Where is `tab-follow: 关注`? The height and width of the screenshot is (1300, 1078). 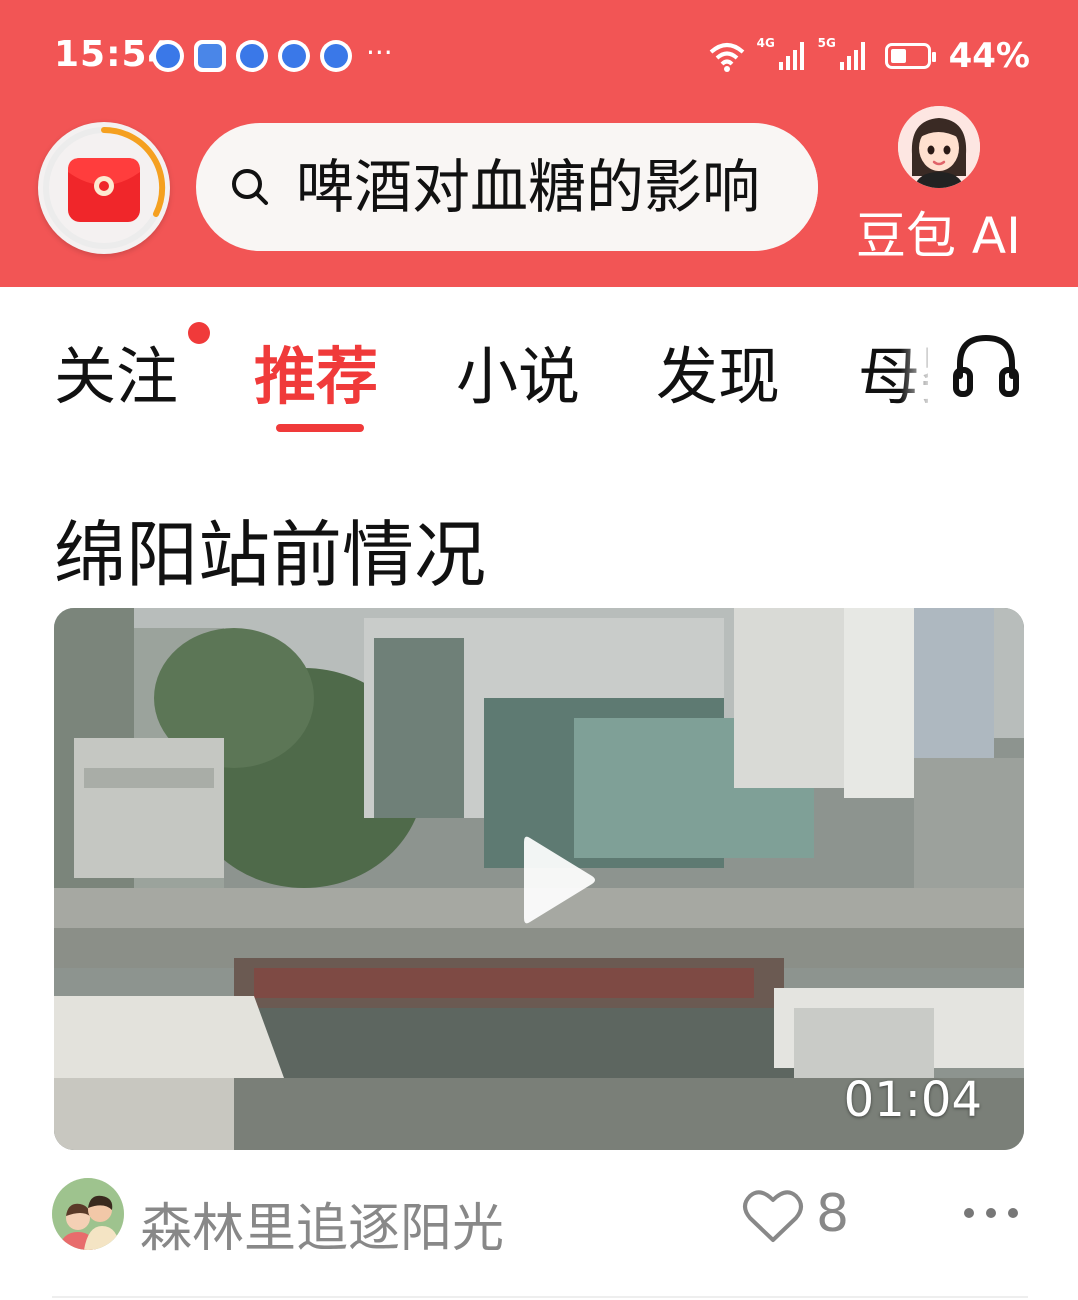 tab-follow: 关注 is located at coordinates (116, 371).